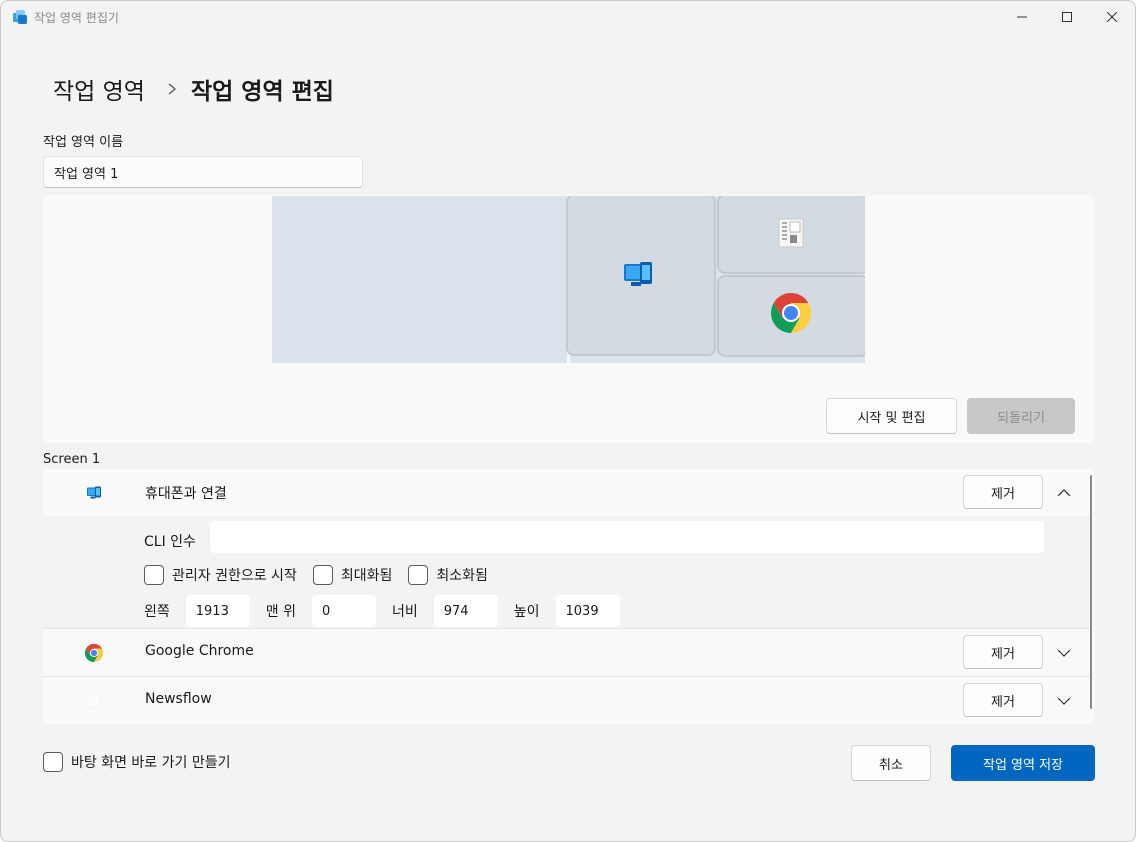 The height and width of the screenshot is (842, 1136). I want to click on left-input: 1913, so click(217, 611).